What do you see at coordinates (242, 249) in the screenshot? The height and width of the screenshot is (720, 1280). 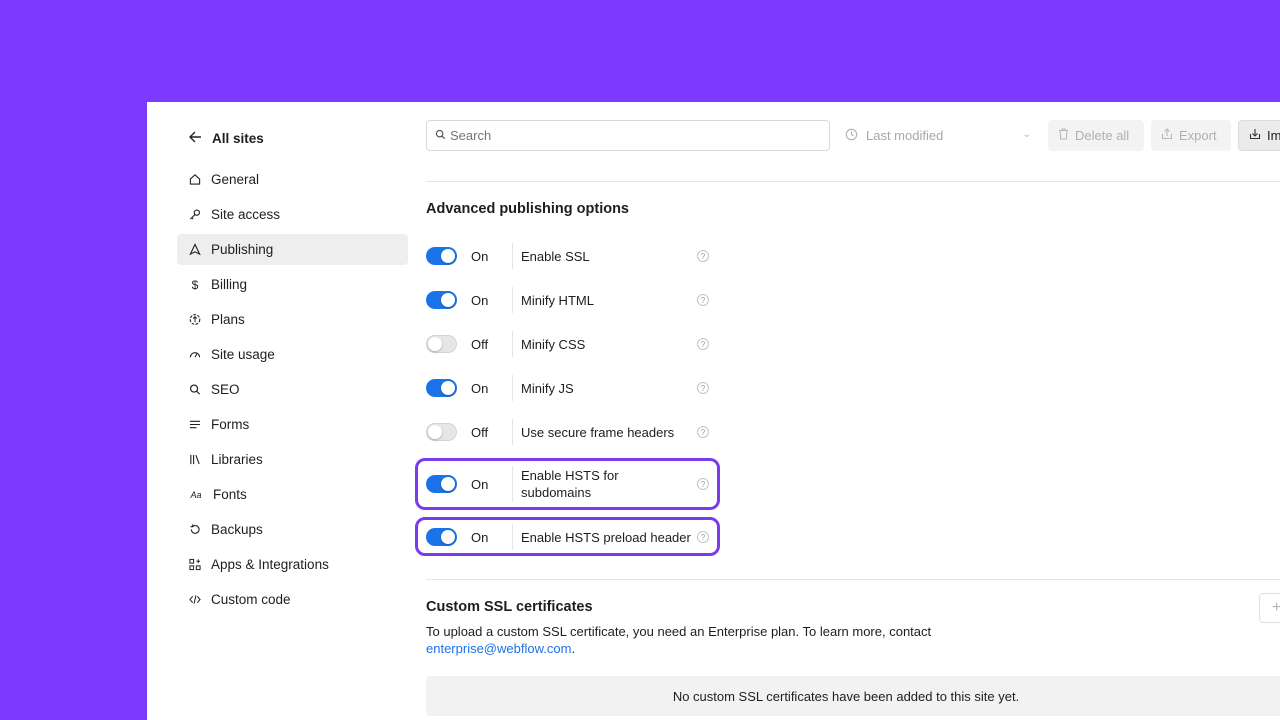 I see `sidebar-item-label: Publishing` at bounding box center [242, 249].